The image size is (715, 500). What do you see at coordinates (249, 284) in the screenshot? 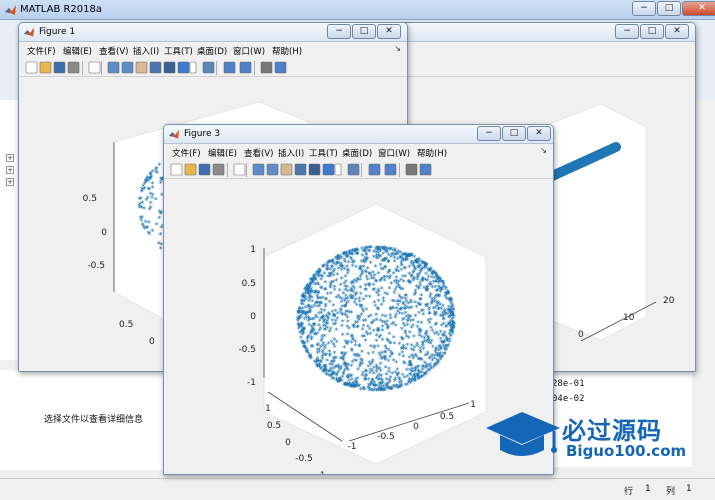
I see `z-tick-label: 0.5` at bounding box center [249, 284].